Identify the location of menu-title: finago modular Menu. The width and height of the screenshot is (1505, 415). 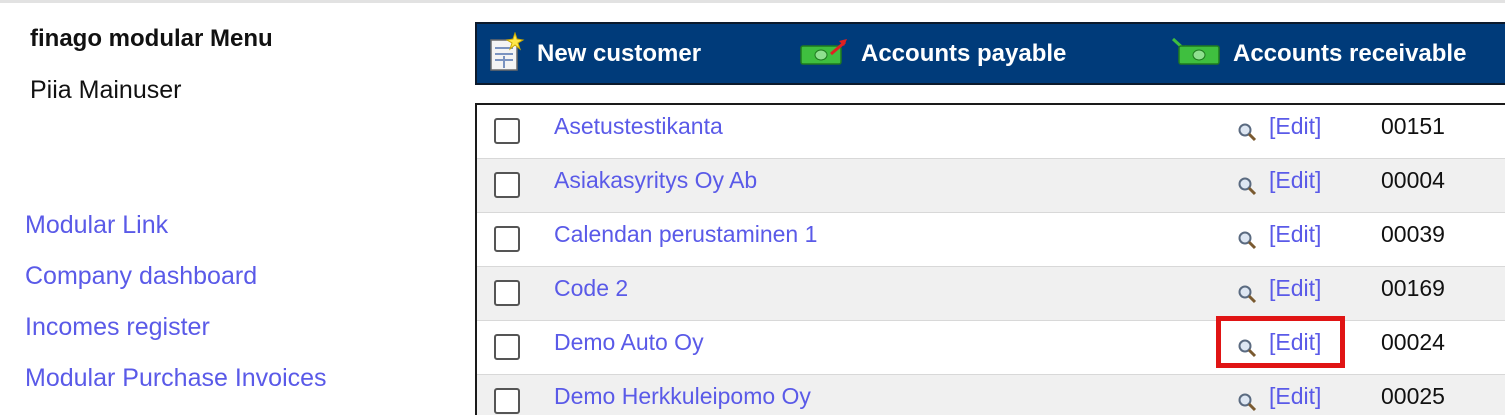
(151, 38).